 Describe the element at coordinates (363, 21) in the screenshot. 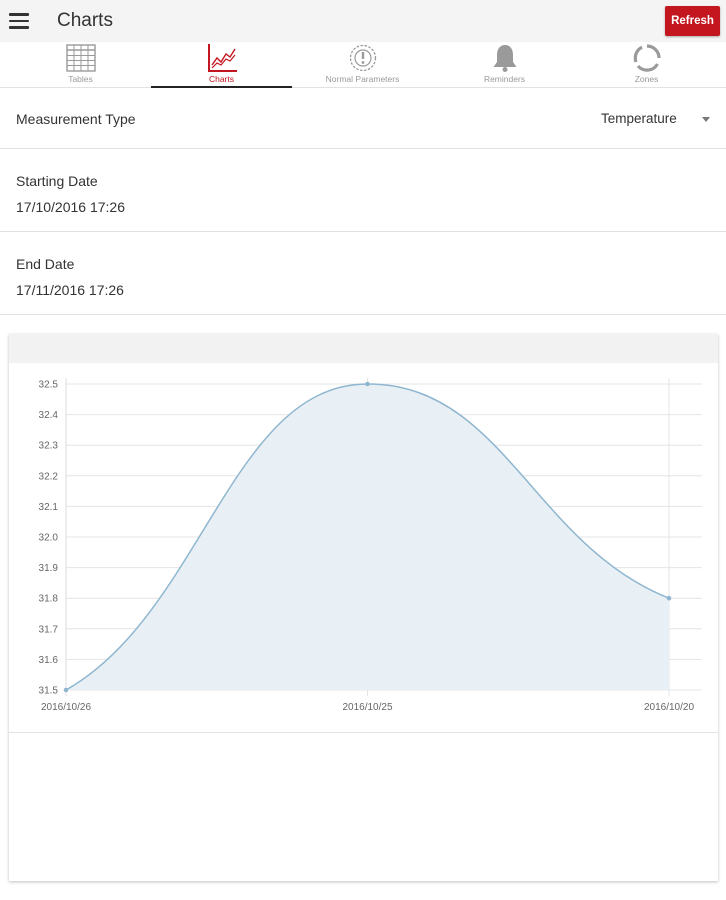

I see `app-bar: Charts Refresh` at that location.